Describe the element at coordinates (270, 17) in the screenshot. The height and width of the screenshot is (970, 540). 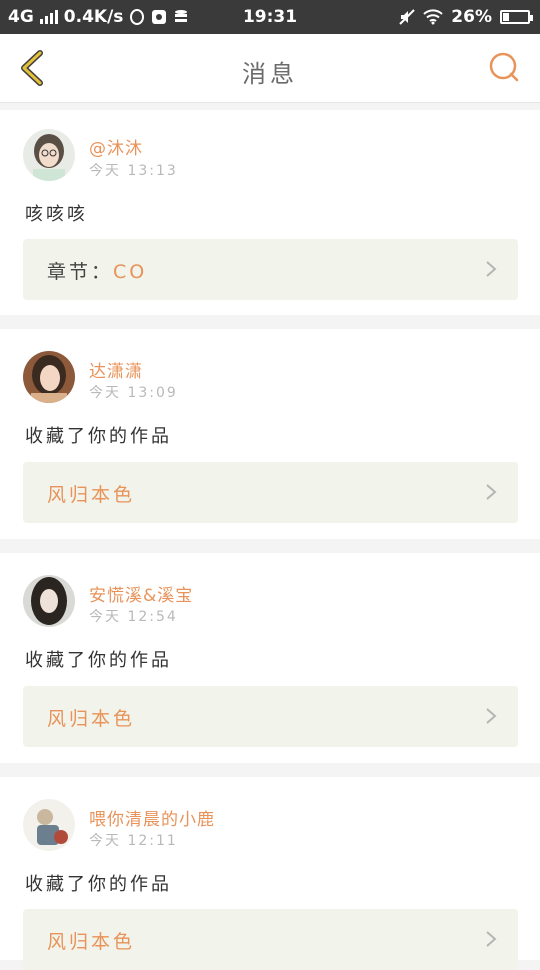
I see `status-bar: 4G 0.4K/s 19:31 26%` at that location.